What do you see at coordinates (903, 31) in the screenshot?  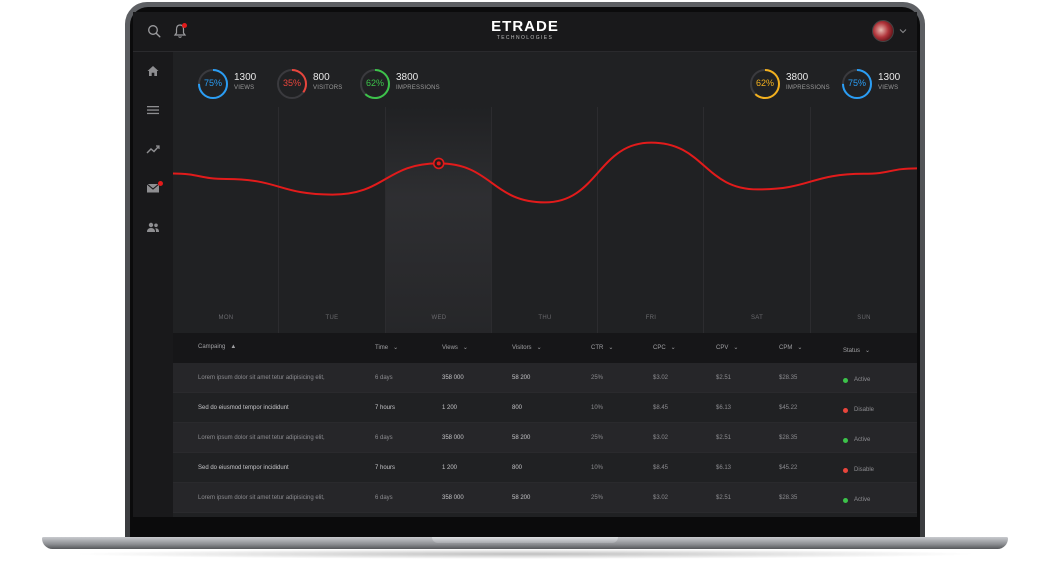 I see `chevron-down-icon` at bounding box center [903, 31].